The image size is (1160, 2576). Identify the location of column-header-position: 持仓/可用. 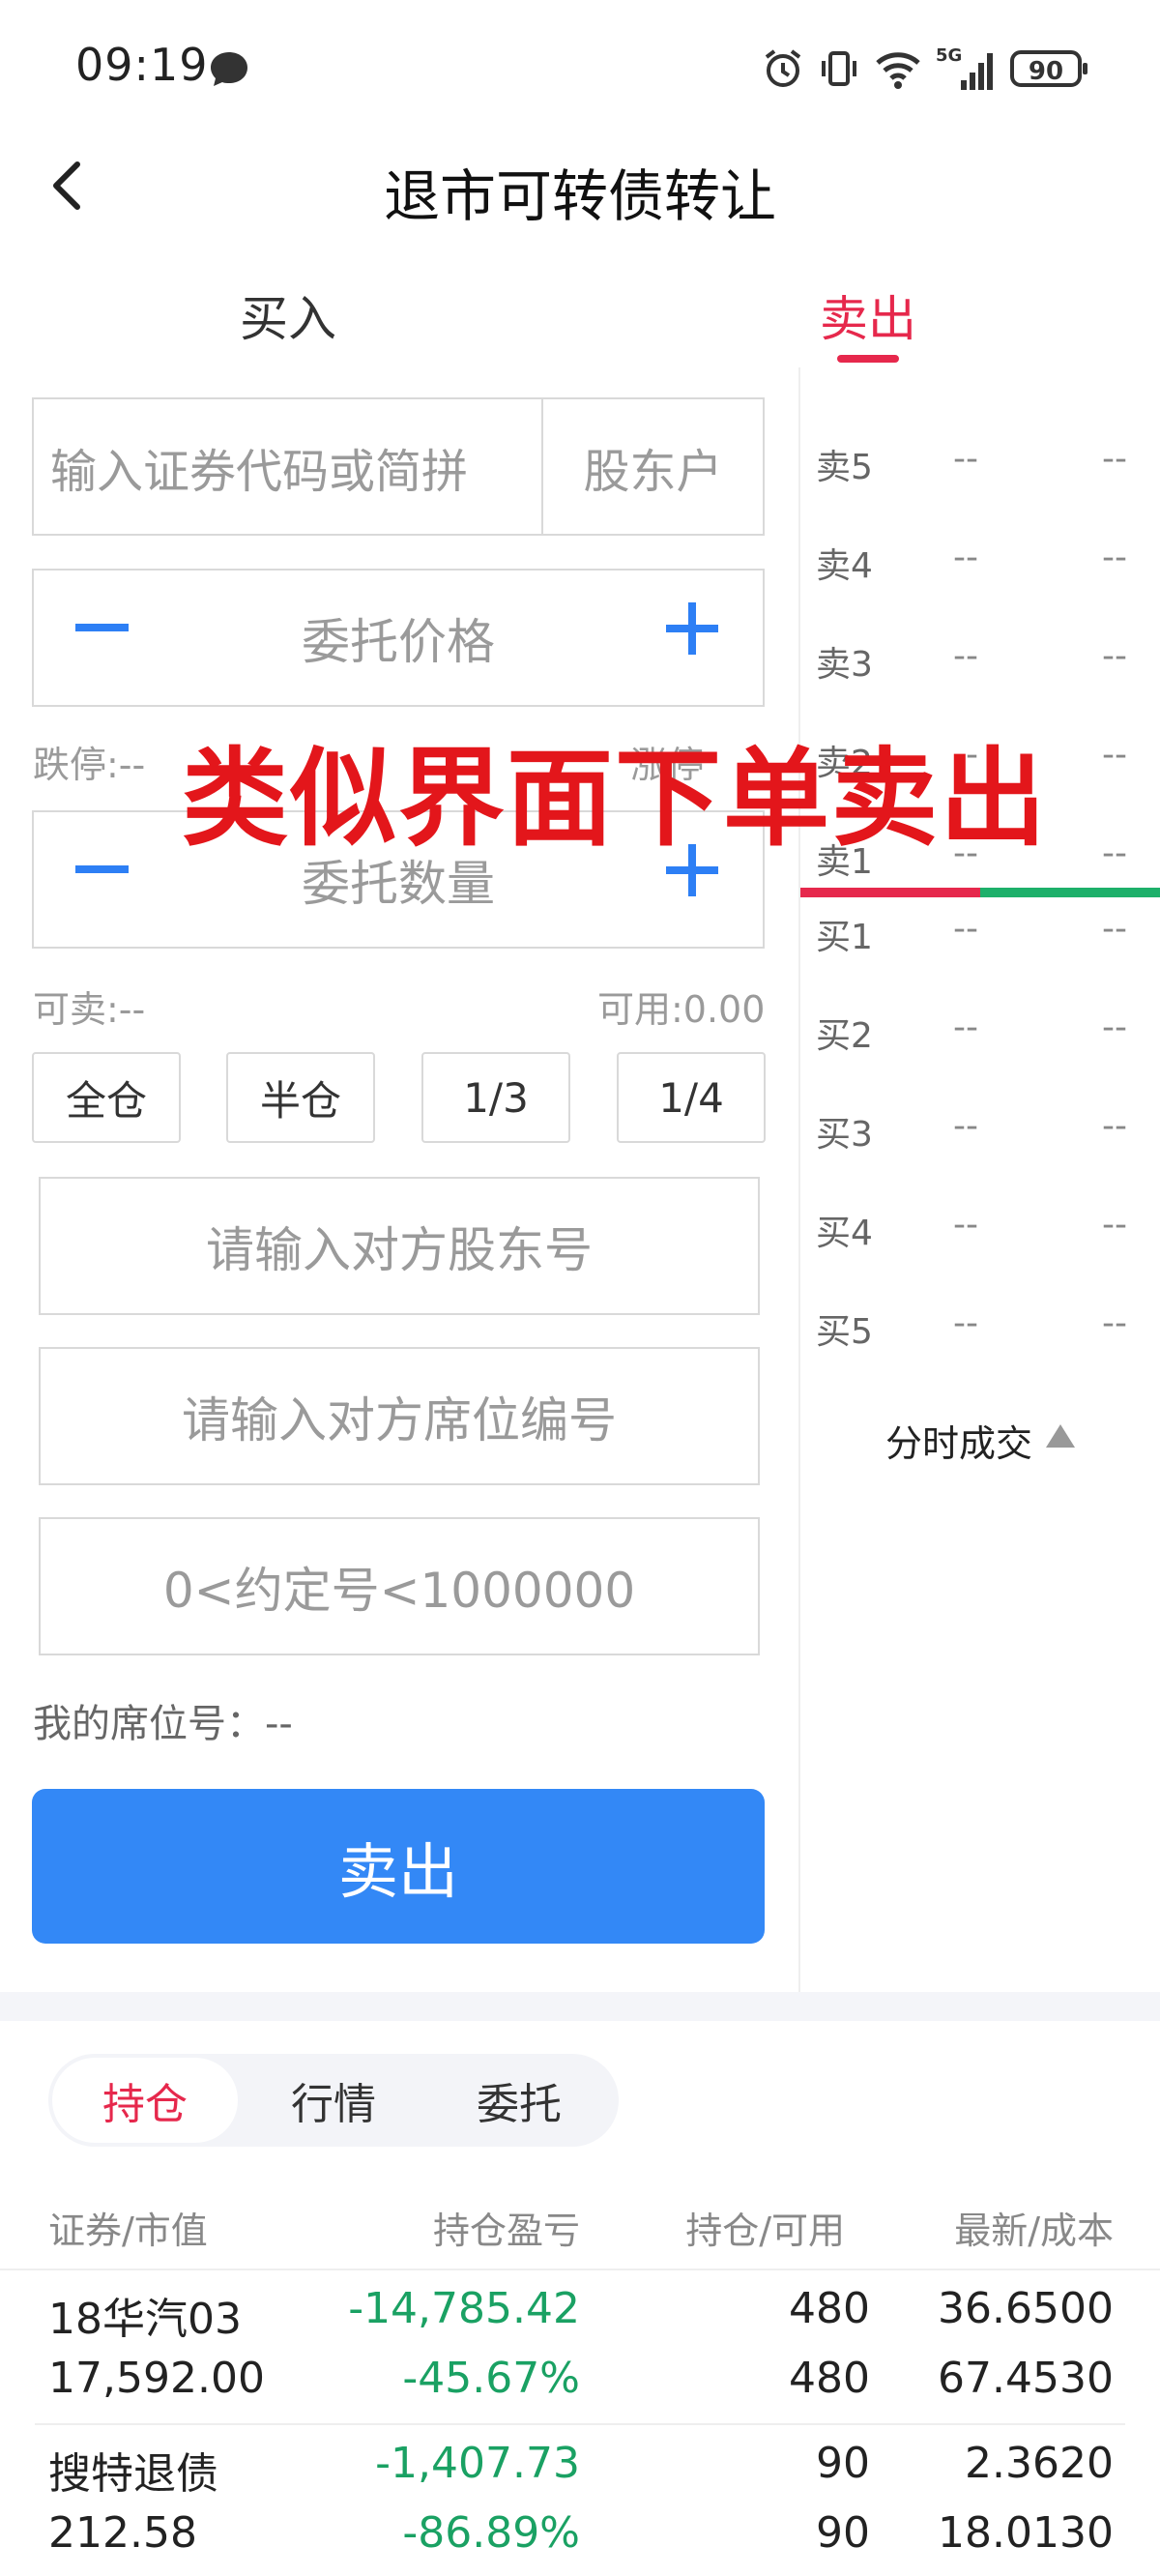
(765, 2227).